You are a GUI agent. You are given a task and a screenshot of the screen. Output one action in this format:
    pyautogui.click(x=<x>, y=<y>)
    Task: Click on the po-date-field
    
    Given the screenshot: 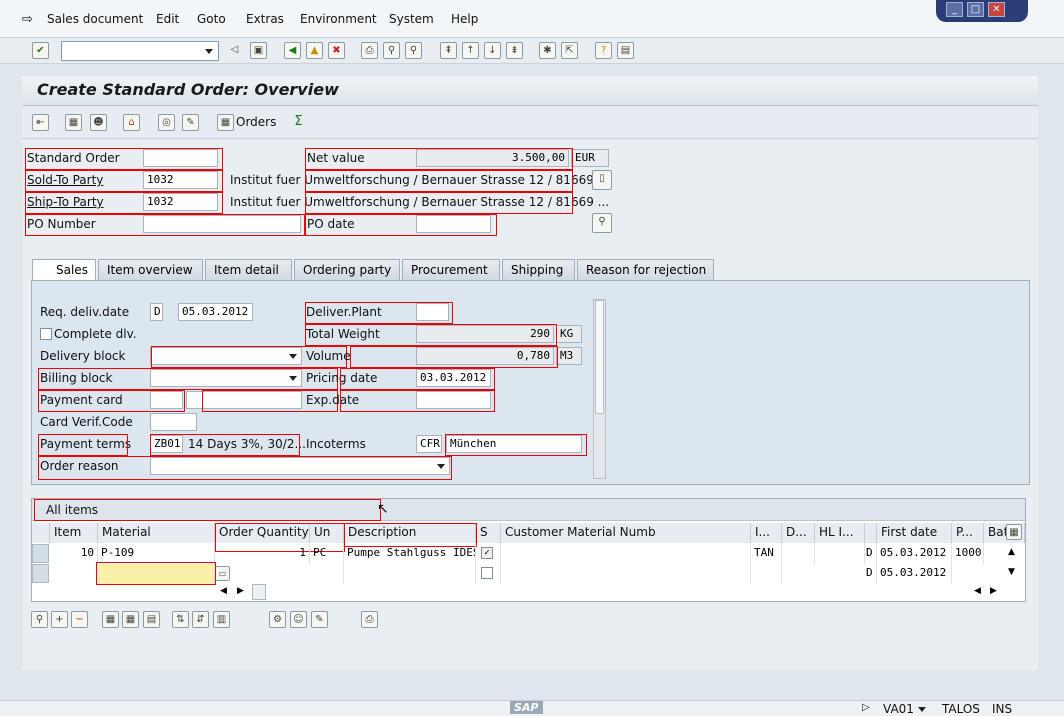 What is the action you would take?
    pyautogui.click(x=453, y=224)
    